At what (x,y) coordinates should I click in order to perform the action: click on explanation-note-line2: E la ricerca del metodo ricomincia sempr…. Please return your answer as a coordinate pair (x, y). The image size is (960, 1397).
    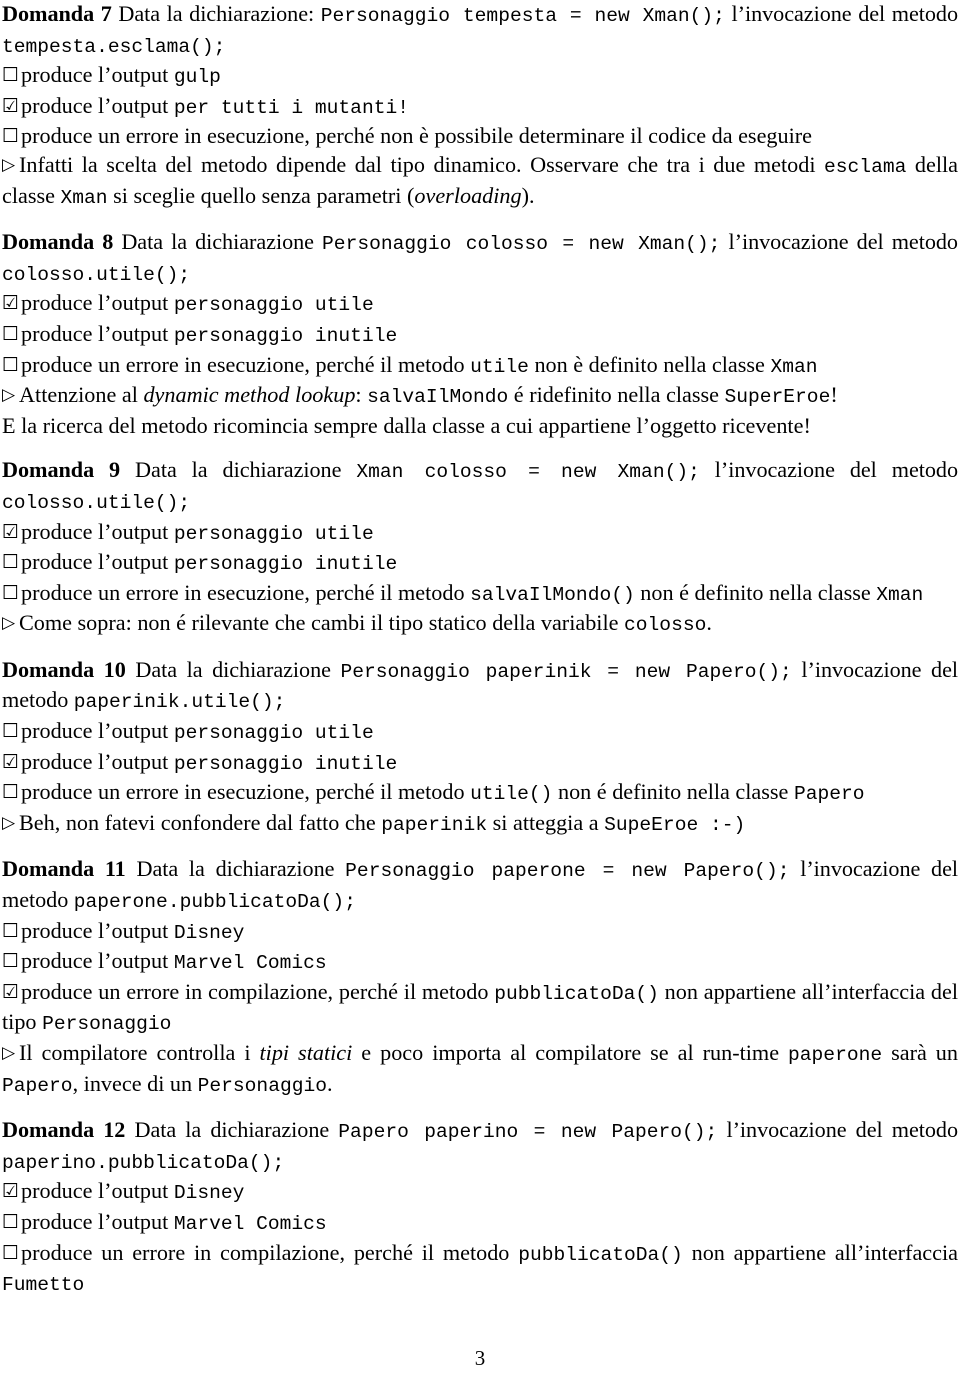
    Looking at the image, I should click on (406, 425).